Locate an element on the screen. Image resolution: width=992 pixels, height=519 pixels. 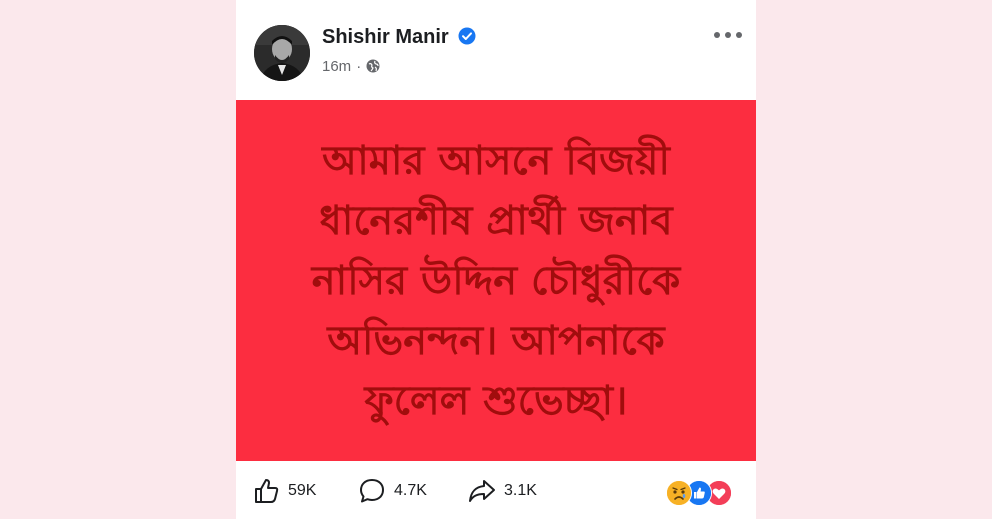
globe-icon is located at coordinates (373, 66).